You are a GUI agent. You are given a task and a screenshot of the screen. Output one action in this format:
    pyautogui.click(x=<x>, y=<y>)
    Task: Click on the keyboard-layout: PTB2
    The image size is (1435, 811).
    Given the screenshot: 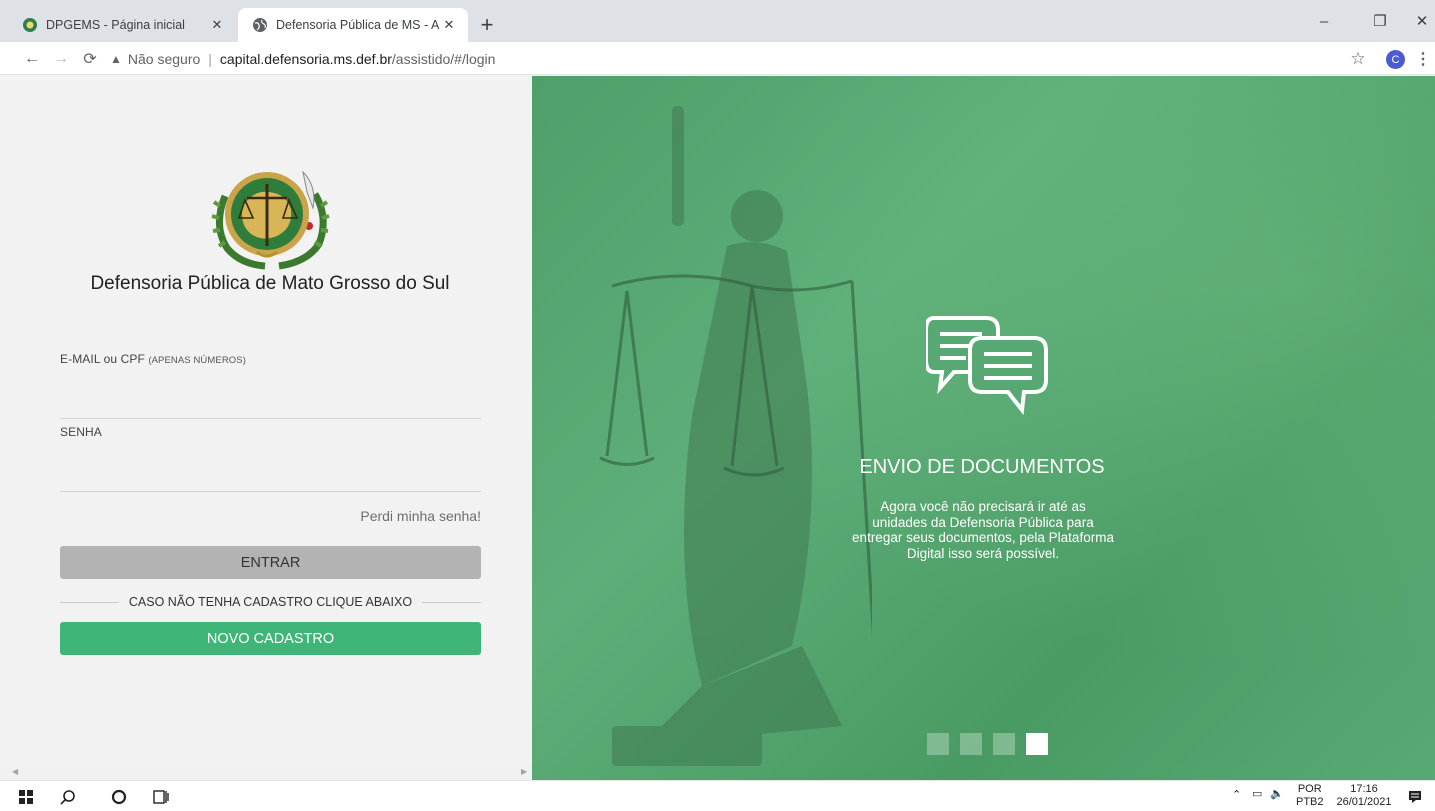 What is the action you would take?
    pyautogui.click(x=1310, y=802)
    